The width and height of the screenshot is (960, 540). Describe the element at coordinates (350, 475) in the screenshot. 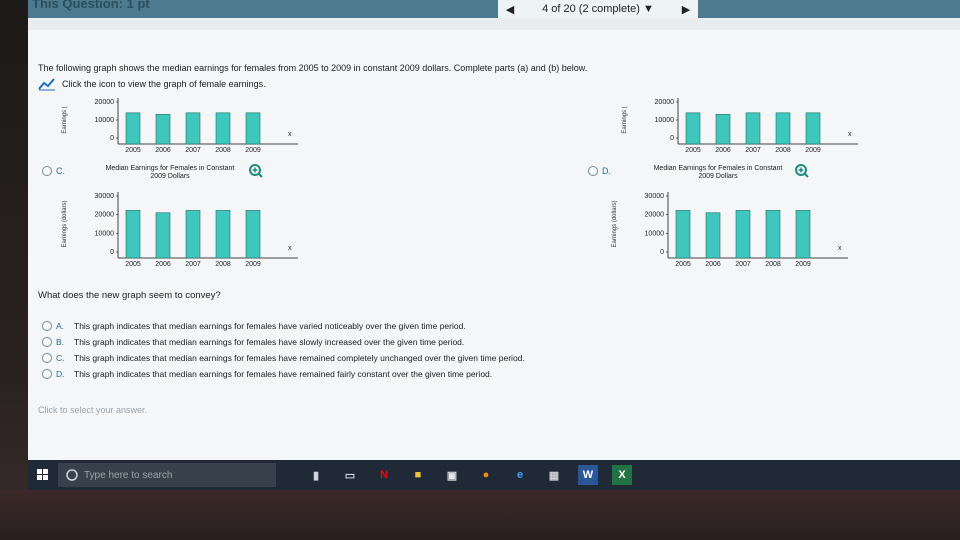

I see `task-view-icon: ▭` at that location.